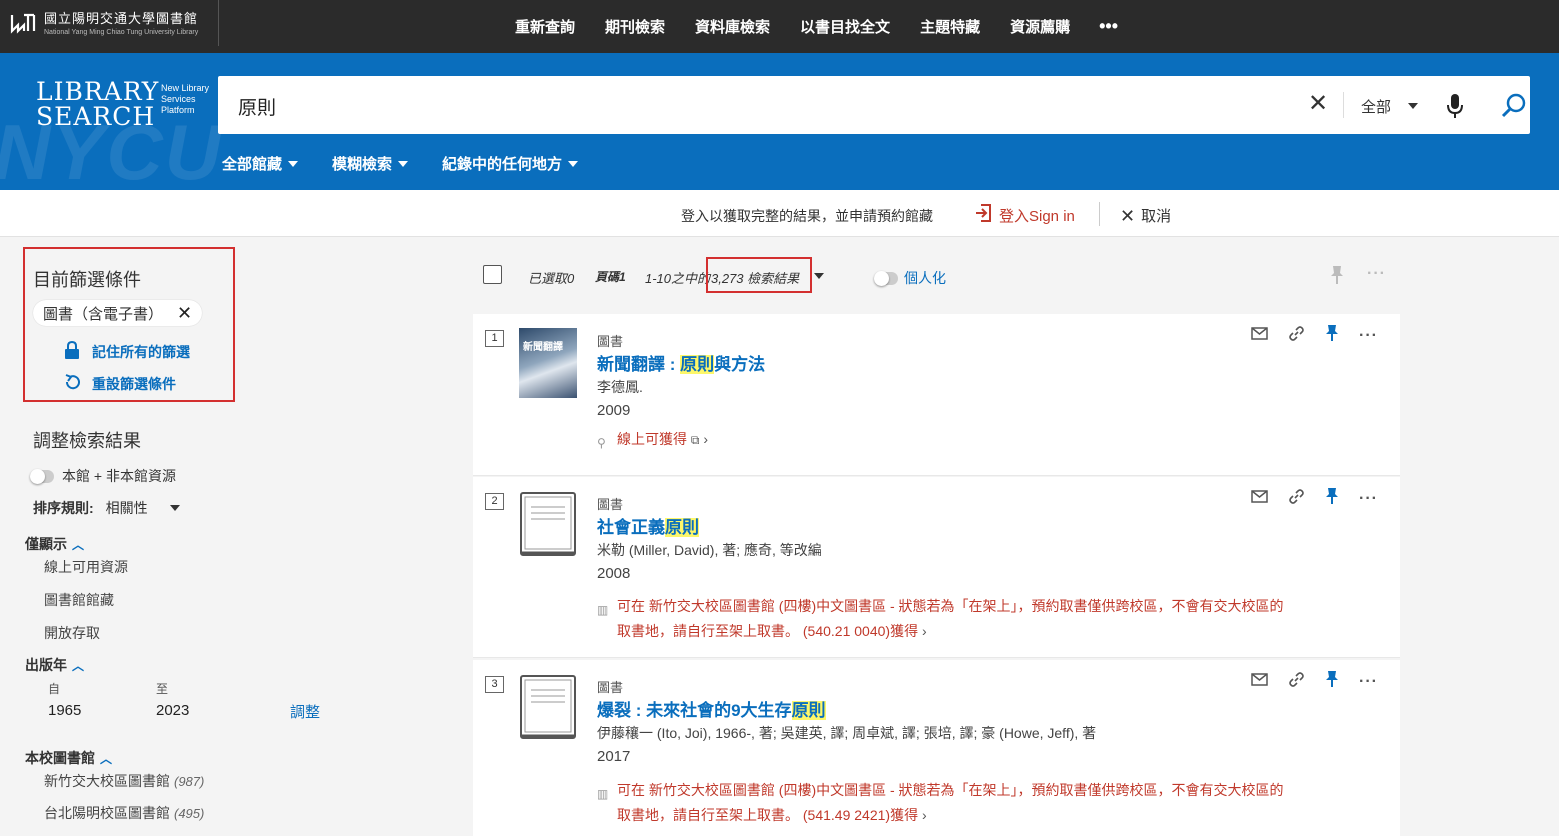  What do you see at coordinates (54, 689) in the screenshot?
I see `year-from-label: 自` at bounding box center [54, 689].